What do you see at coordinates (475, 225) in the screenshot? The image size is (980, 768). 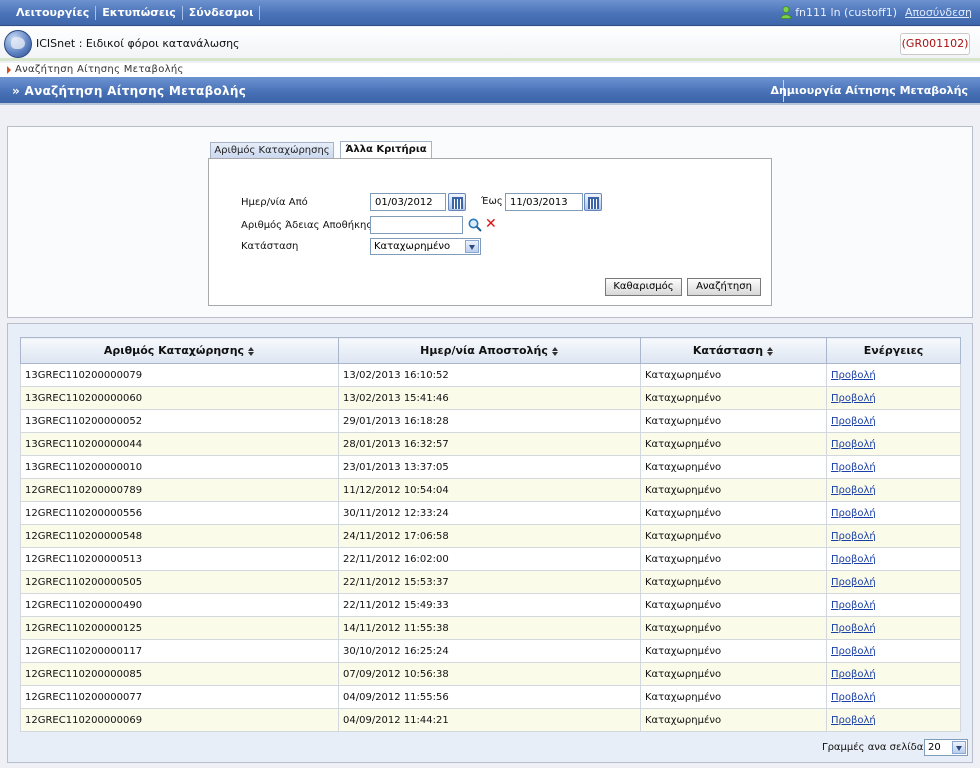 I see `magnifier-icon` at bounding box center [475, 225].